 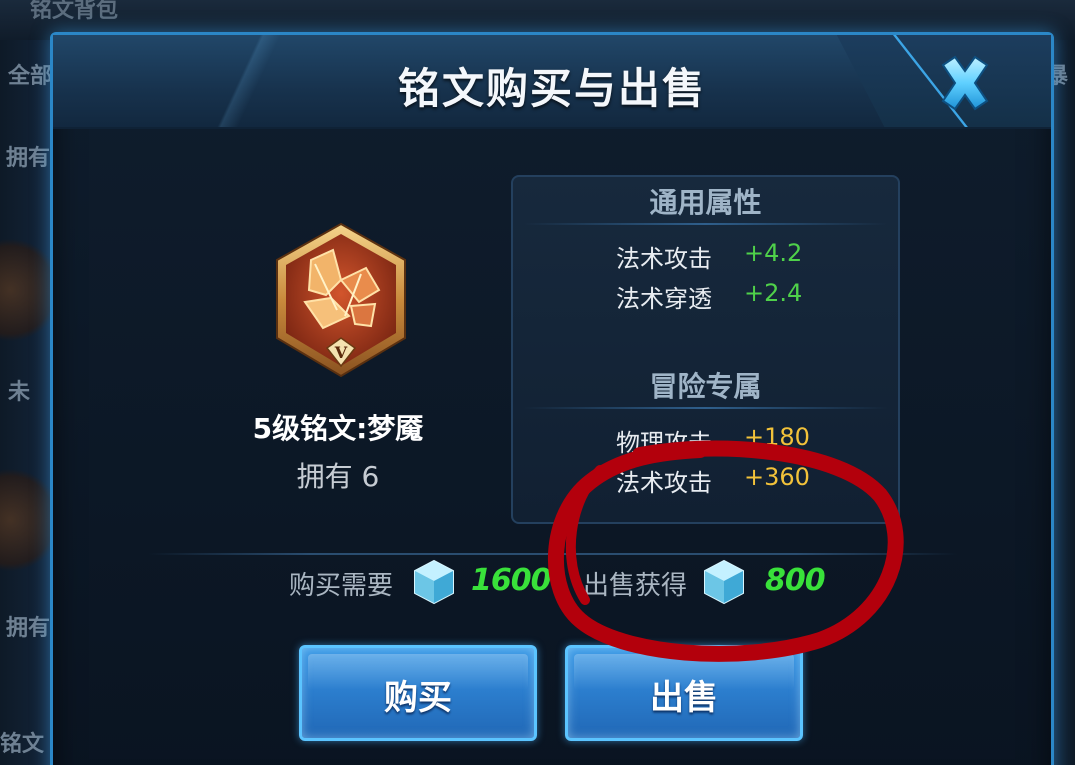 I want to click on stat-row: 物理攻击 +180, so click(x=705, y=441).